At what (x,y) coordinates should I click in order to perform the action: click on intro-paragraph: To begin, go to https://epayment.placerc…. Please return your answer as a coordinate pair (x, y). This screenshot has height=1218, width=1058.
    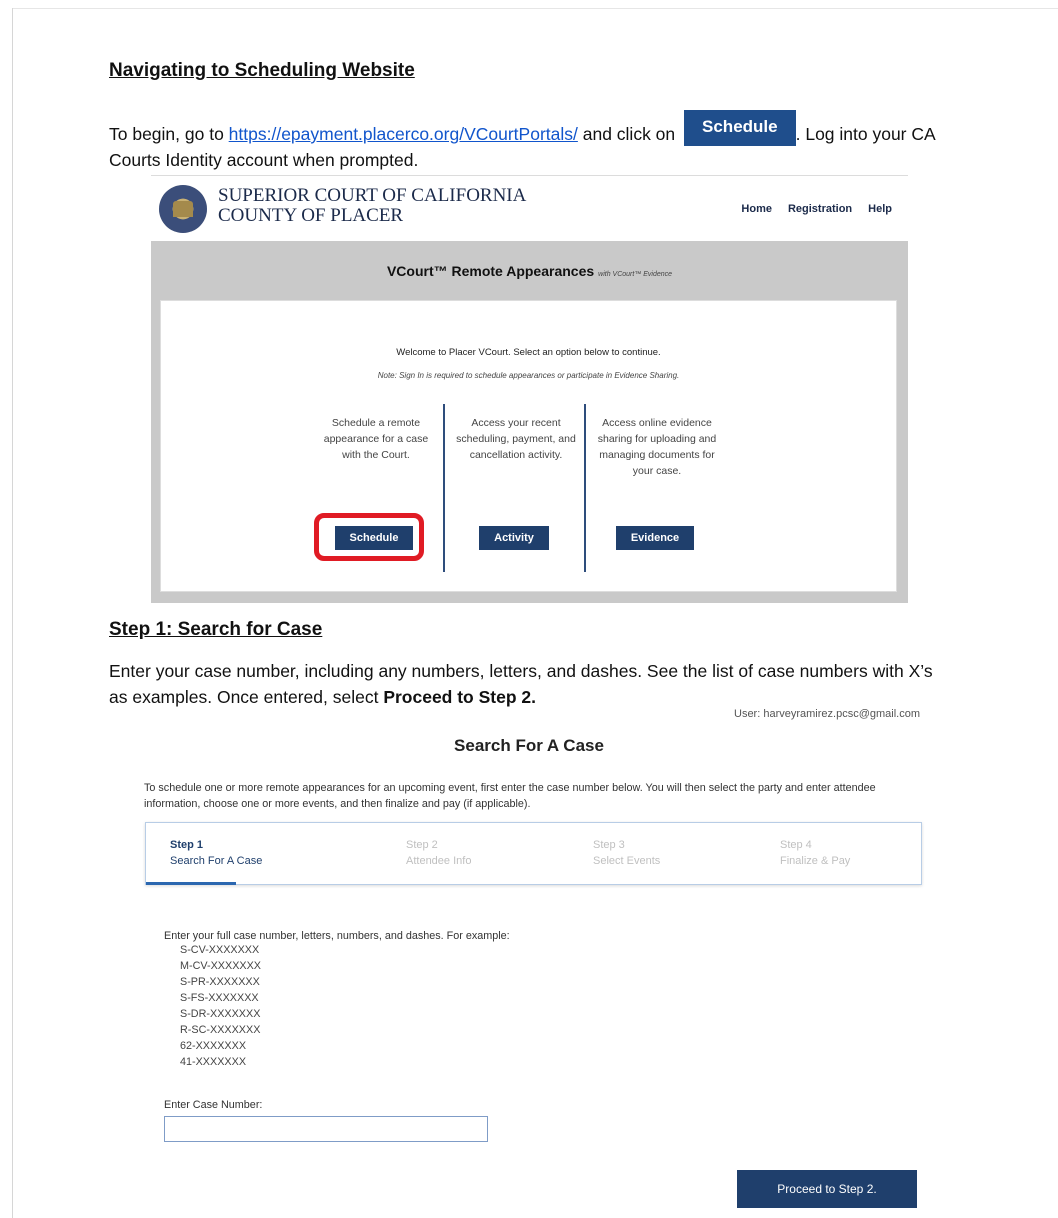
    Looking at the image, I should click on (524, 141).